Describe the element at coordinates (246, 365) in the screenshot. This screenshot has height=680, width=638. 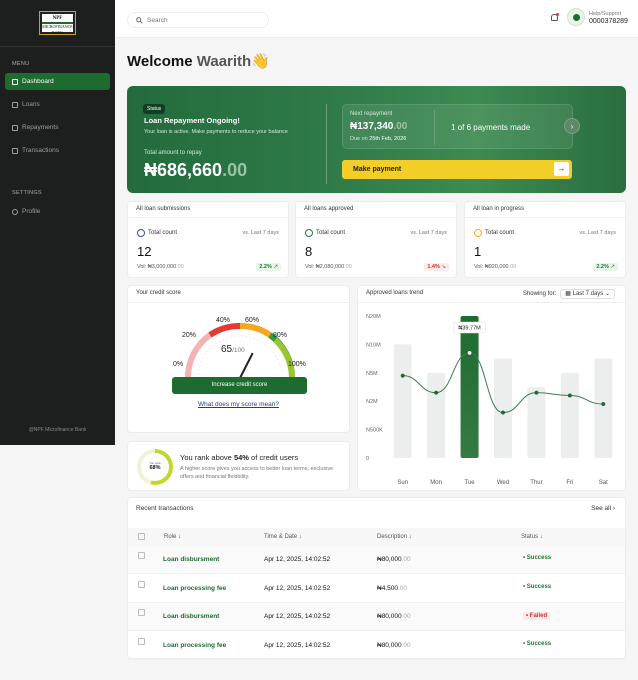
I see `gauge-needle` at that location.